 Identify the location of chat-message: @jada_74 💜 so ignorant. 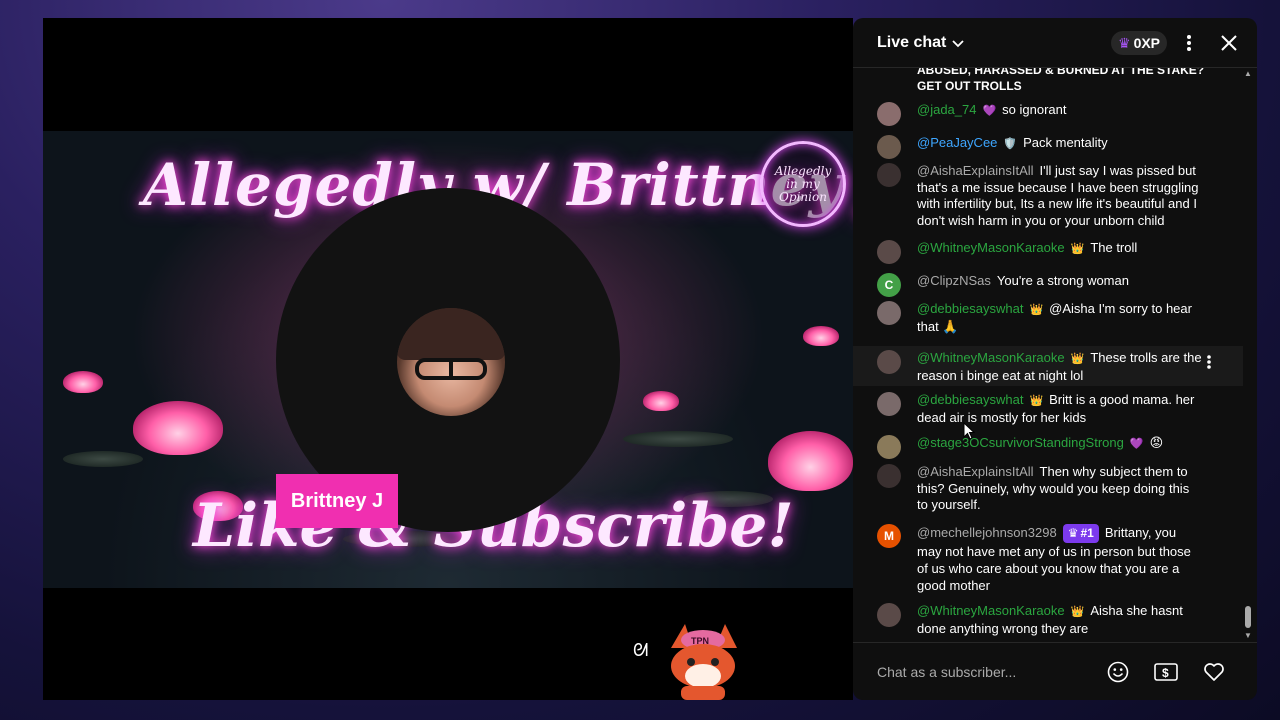
(1048, 114).